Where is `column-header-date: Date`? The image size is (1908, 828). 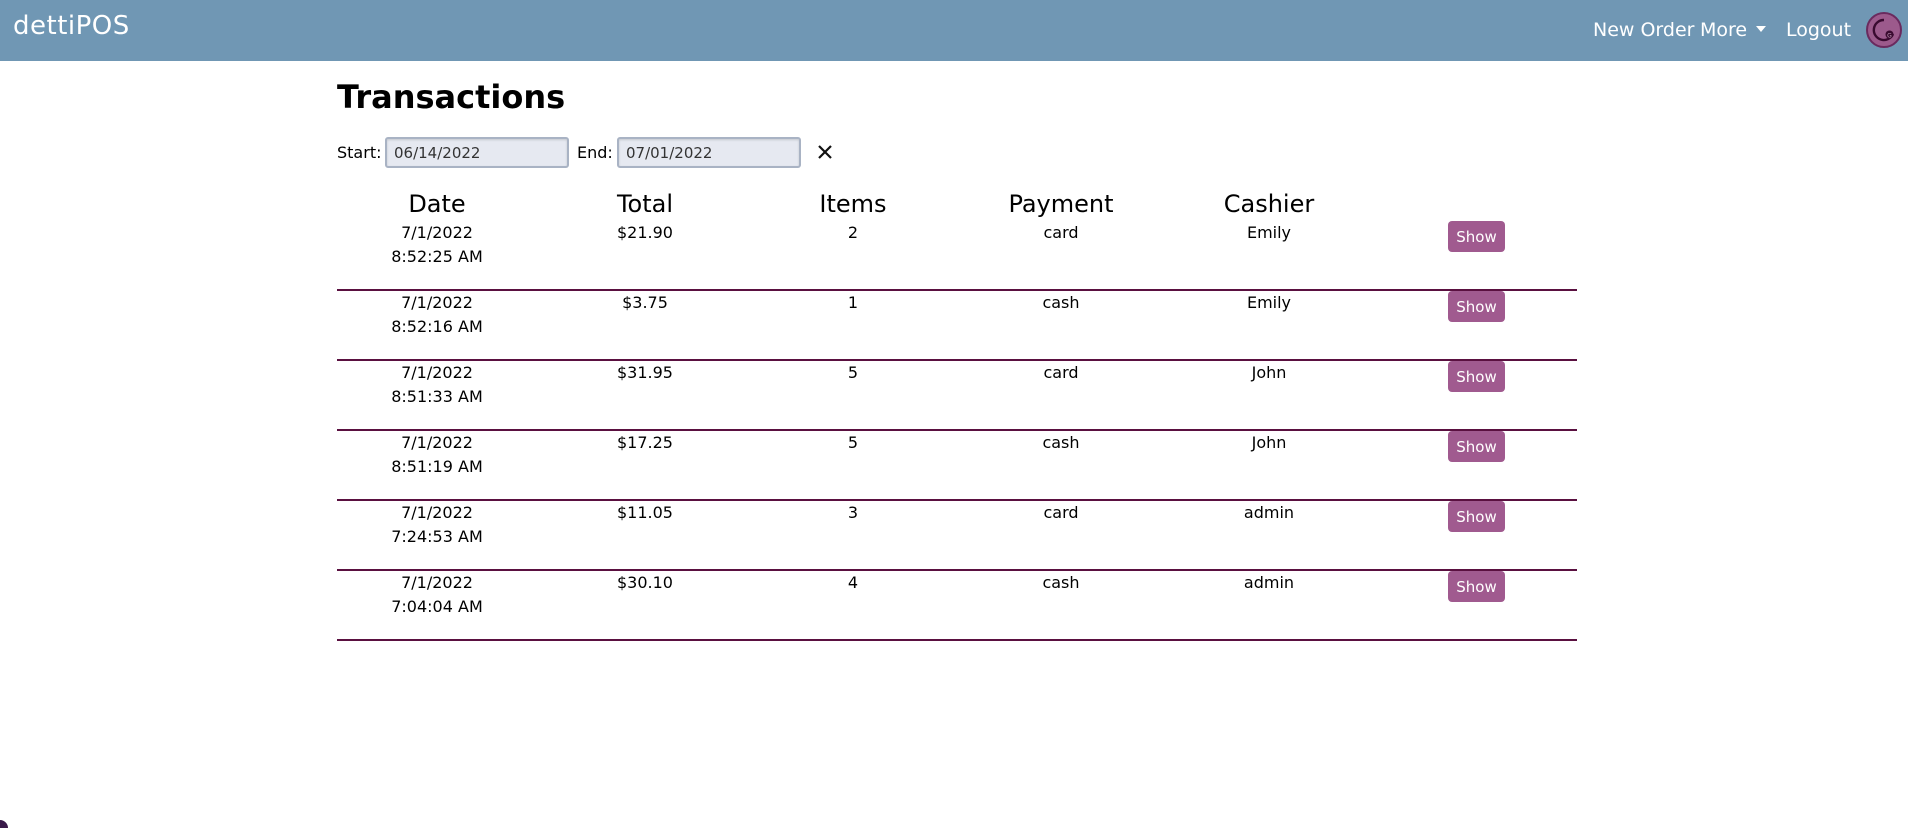 column-header-date: Date is located at coordinates (437, 204).